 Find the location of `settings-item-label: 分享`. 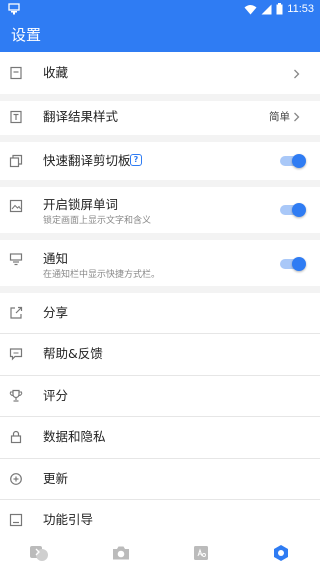

settings-item-label: 分享 is located at coordinates (56, 312).